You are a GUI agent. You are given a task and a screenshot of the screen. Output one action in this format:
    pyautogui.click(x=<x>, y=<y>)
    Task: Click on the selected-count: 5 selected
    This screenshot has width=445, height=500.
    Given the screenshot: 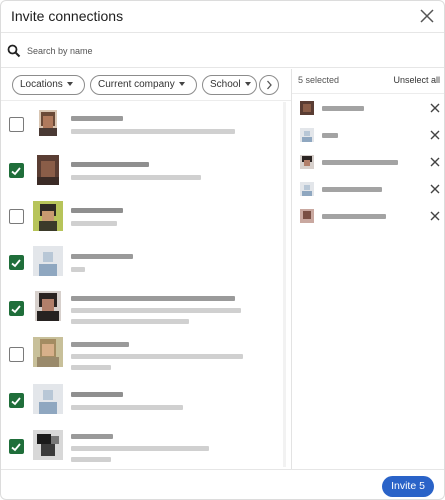 What is the action you would take?
    pyautogui.click(x=319, y=80)
    